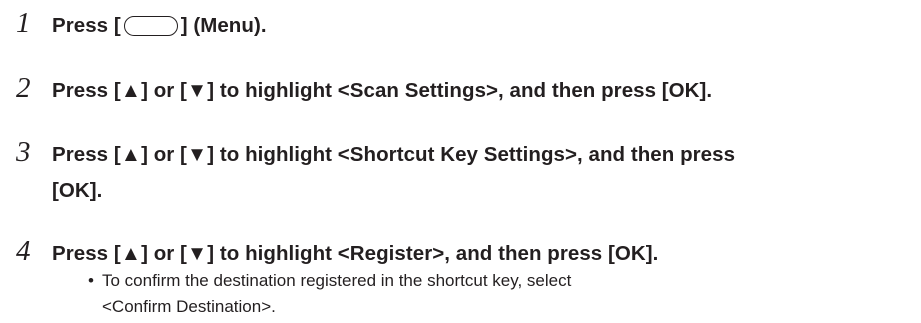  Describe the element at coordinates (23, 23) in the screenshot. I see `step-number: 1` at that location.